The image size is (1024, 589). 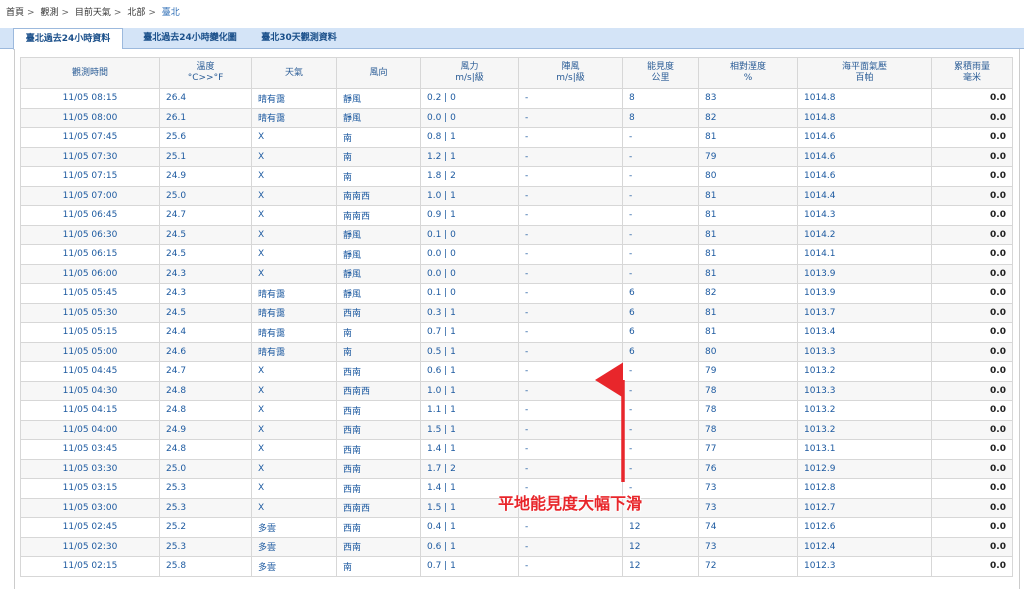 What do you see at coordinates (469, 273) in the screenshot?
I see `wind-speed-cell: 0.0 | 0` at bounding box center [469, 273].